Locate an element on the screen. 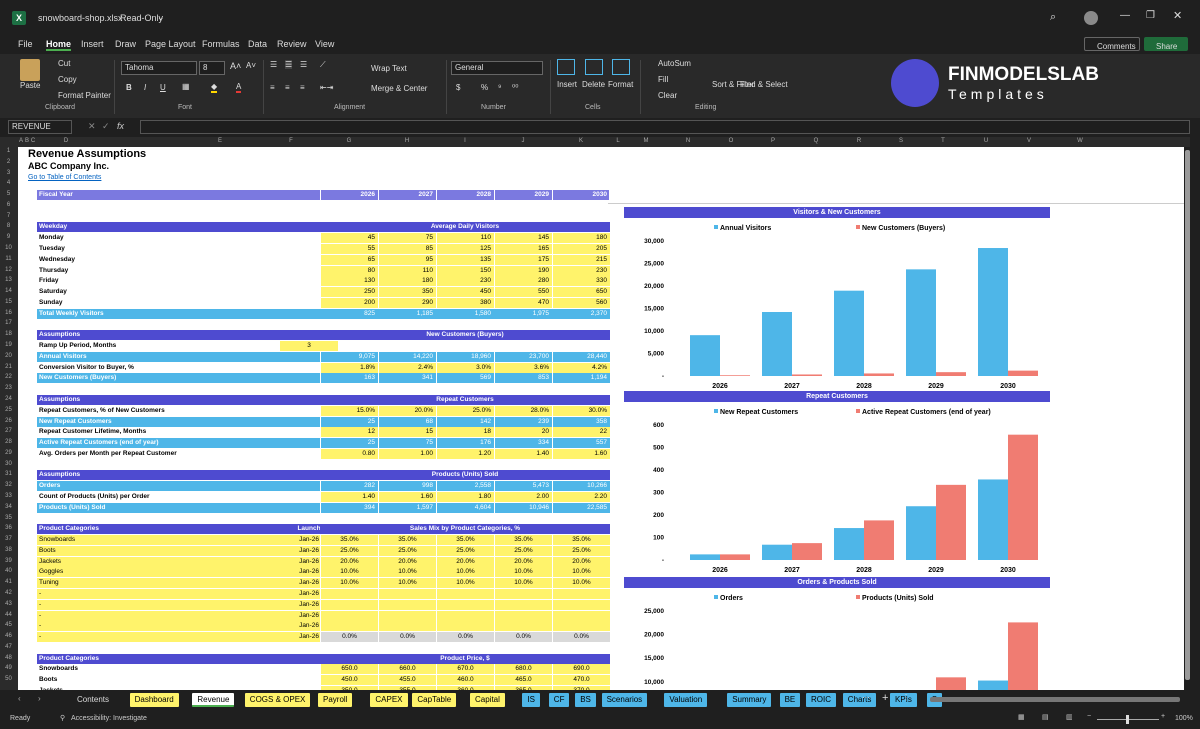  value-cell: 290 is located at coordinates (407, 302).